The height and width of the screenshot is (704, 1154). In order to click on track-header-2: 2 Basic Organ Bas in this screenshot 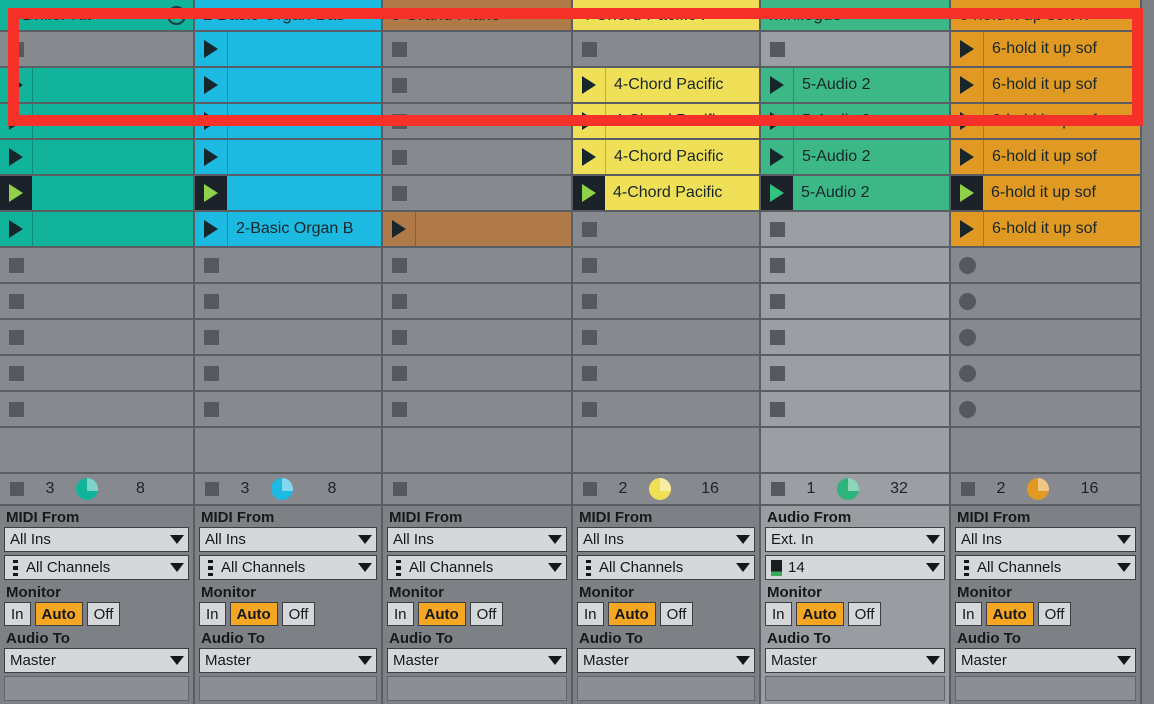, I will do `click(288, 16)`.